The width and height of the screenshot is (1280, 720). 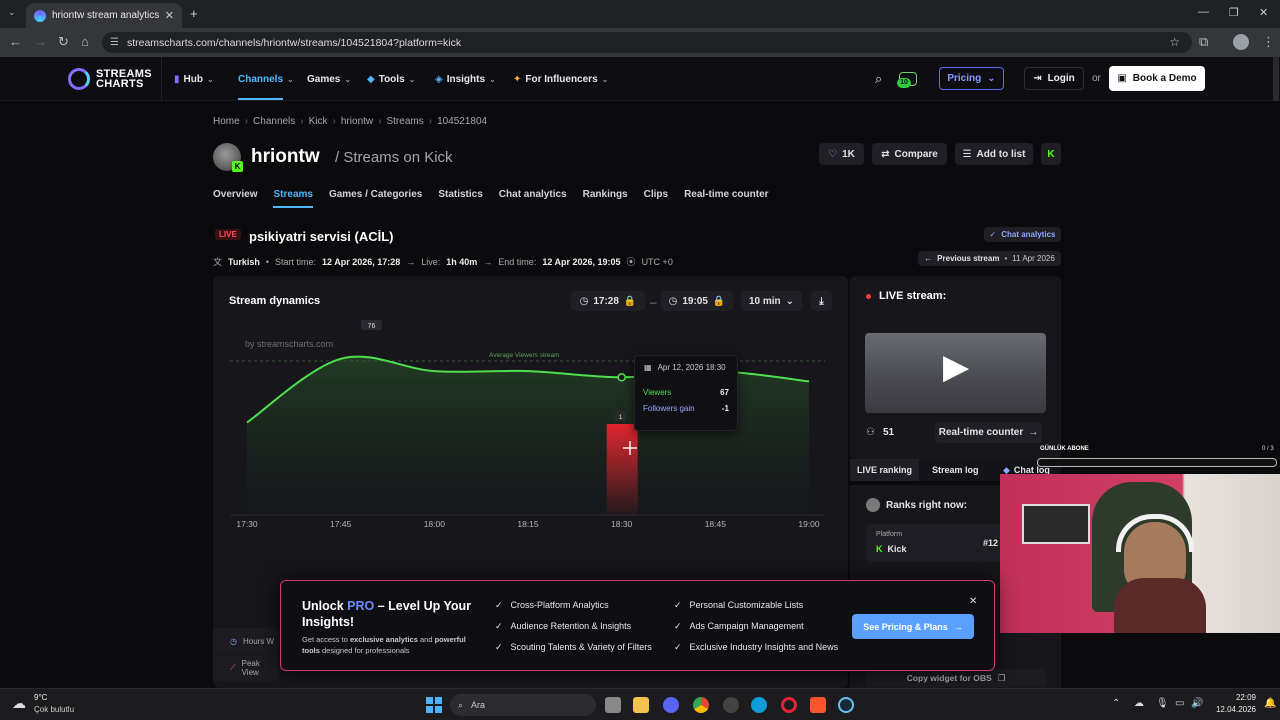 I want to click on previous-stream-label: Previous stream, so click(x=968, y=258).